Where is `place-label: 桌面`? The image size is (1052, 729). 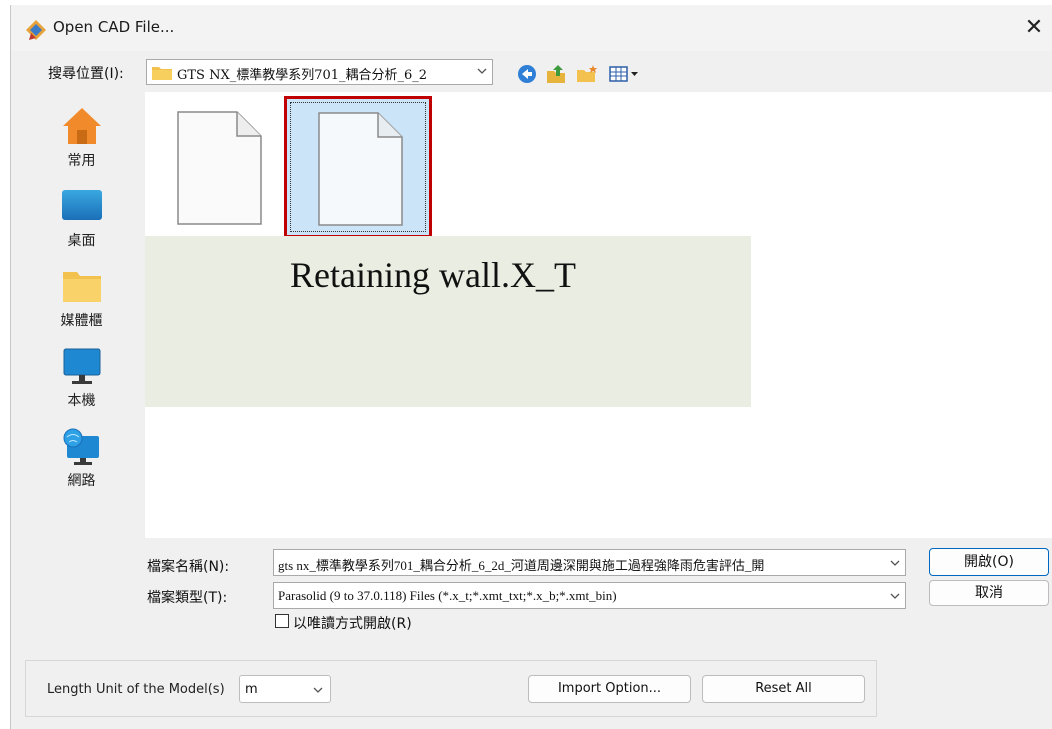 place-label: 桌面 is located at coordinates (81, 241).